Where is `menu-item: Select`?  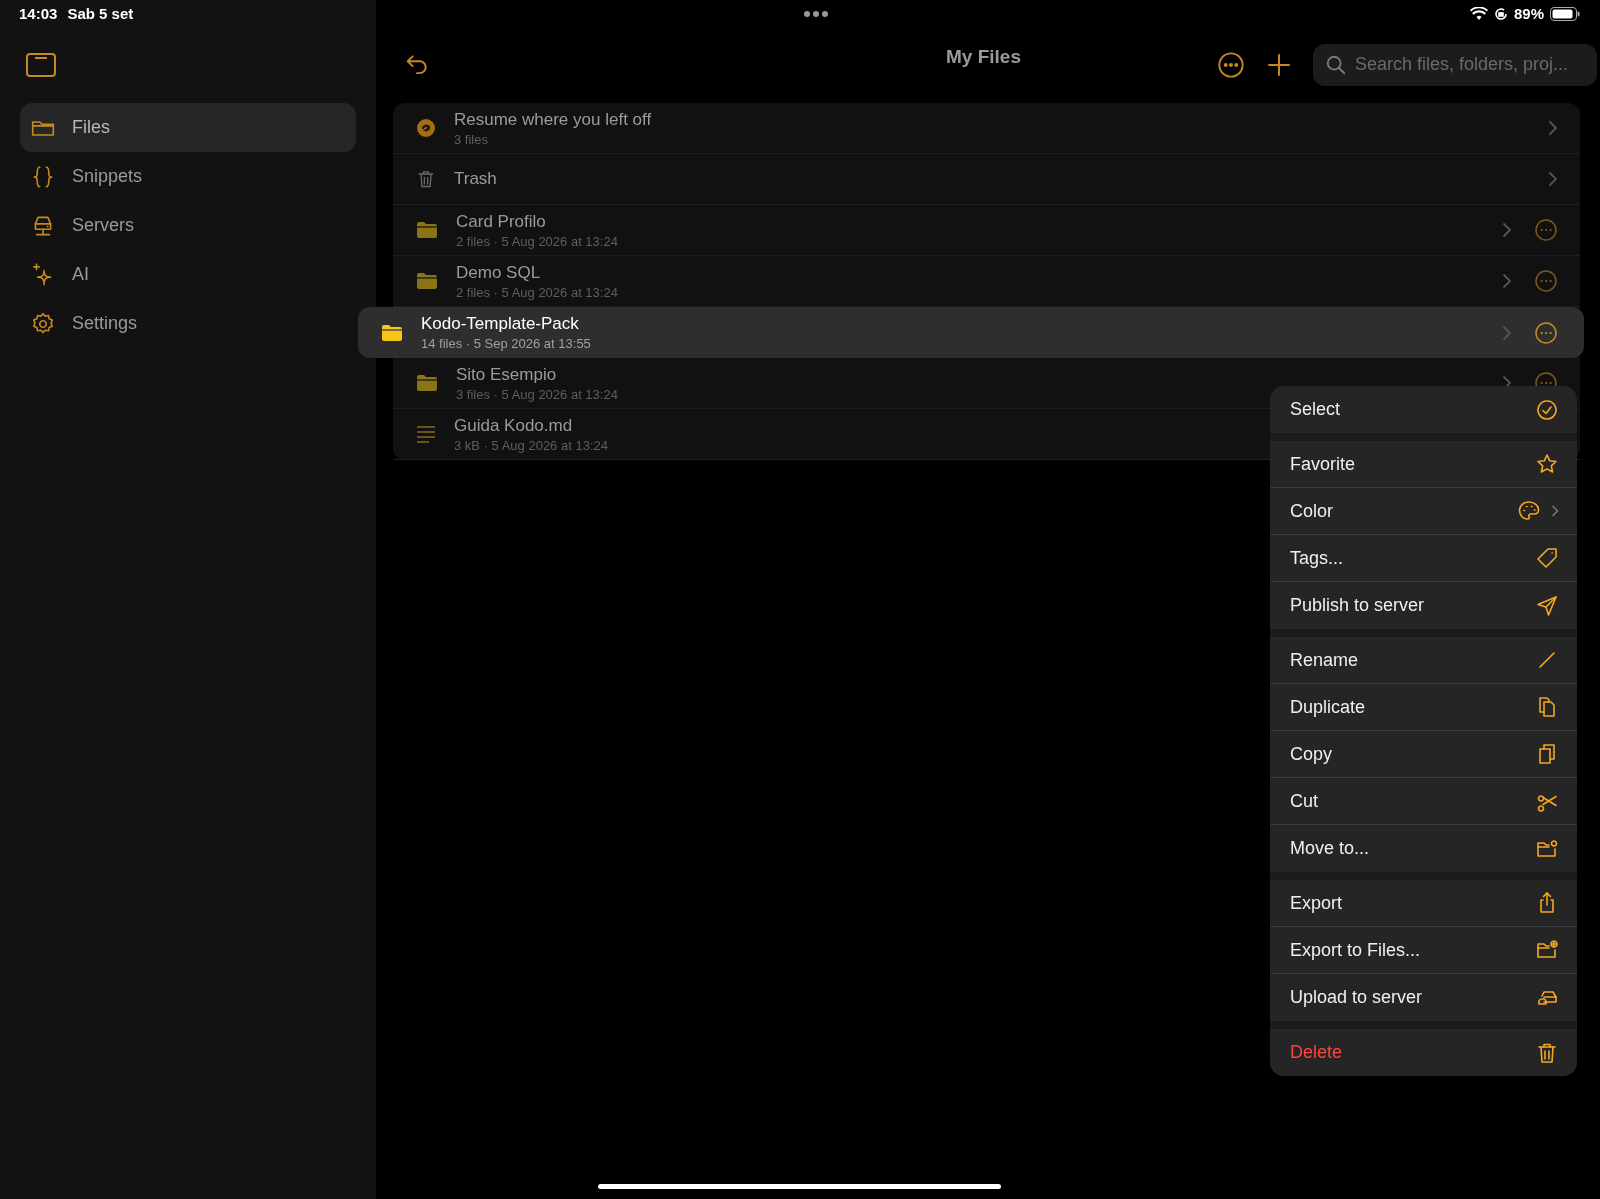
menu-item: Select is located at coordinates (1423, 409).